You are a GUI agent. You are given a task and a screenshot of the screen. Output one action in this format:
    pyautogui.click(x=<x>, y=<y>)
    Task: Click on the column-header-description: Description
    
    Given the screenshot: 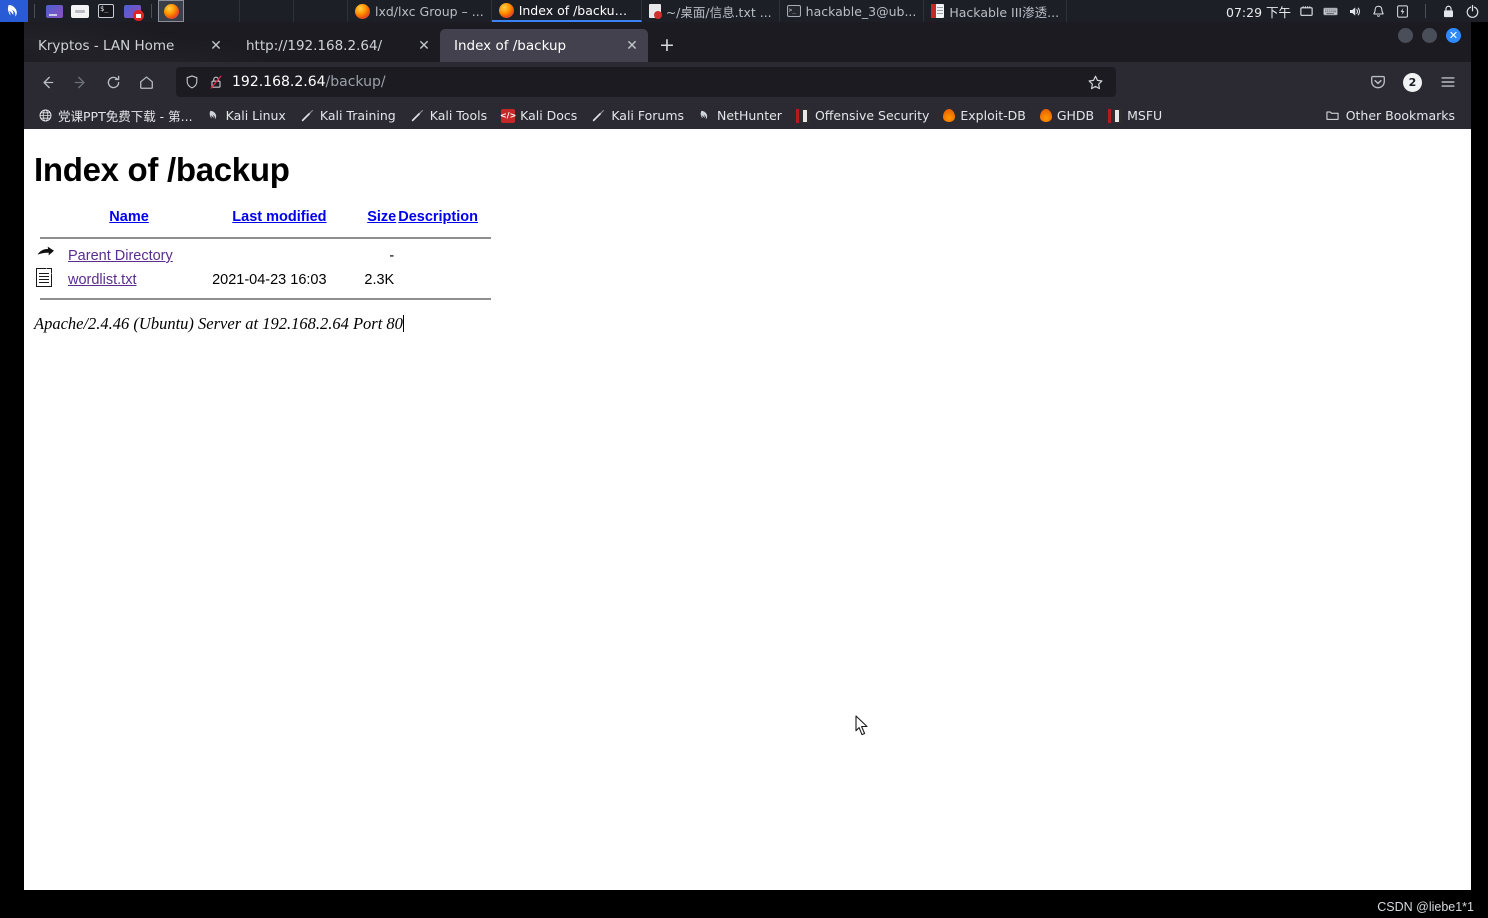 What is the action you would take?
    pyautogui.click(x=446, y=220)
    